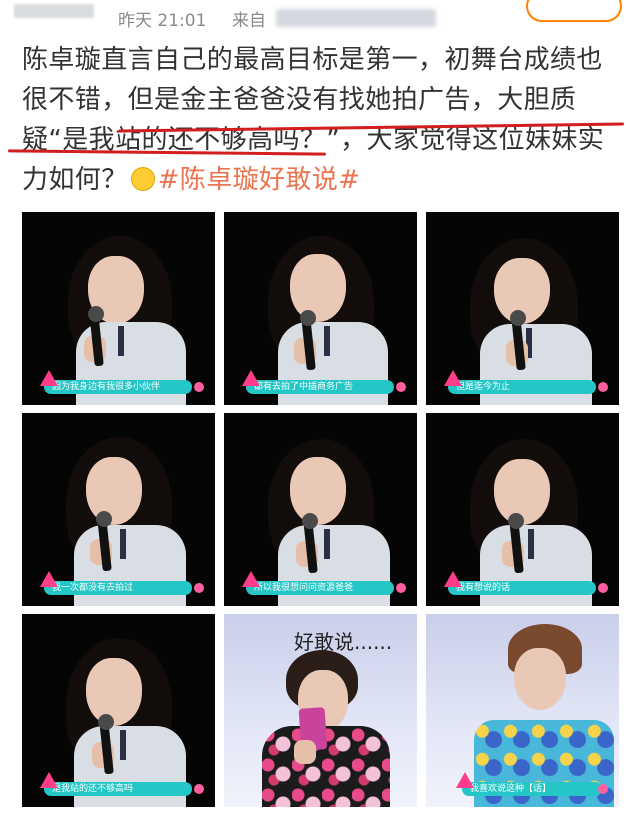 This screenshot has height=813, width=641. I want to click on post-line-2-a: 很不错，, so click(75, 100).